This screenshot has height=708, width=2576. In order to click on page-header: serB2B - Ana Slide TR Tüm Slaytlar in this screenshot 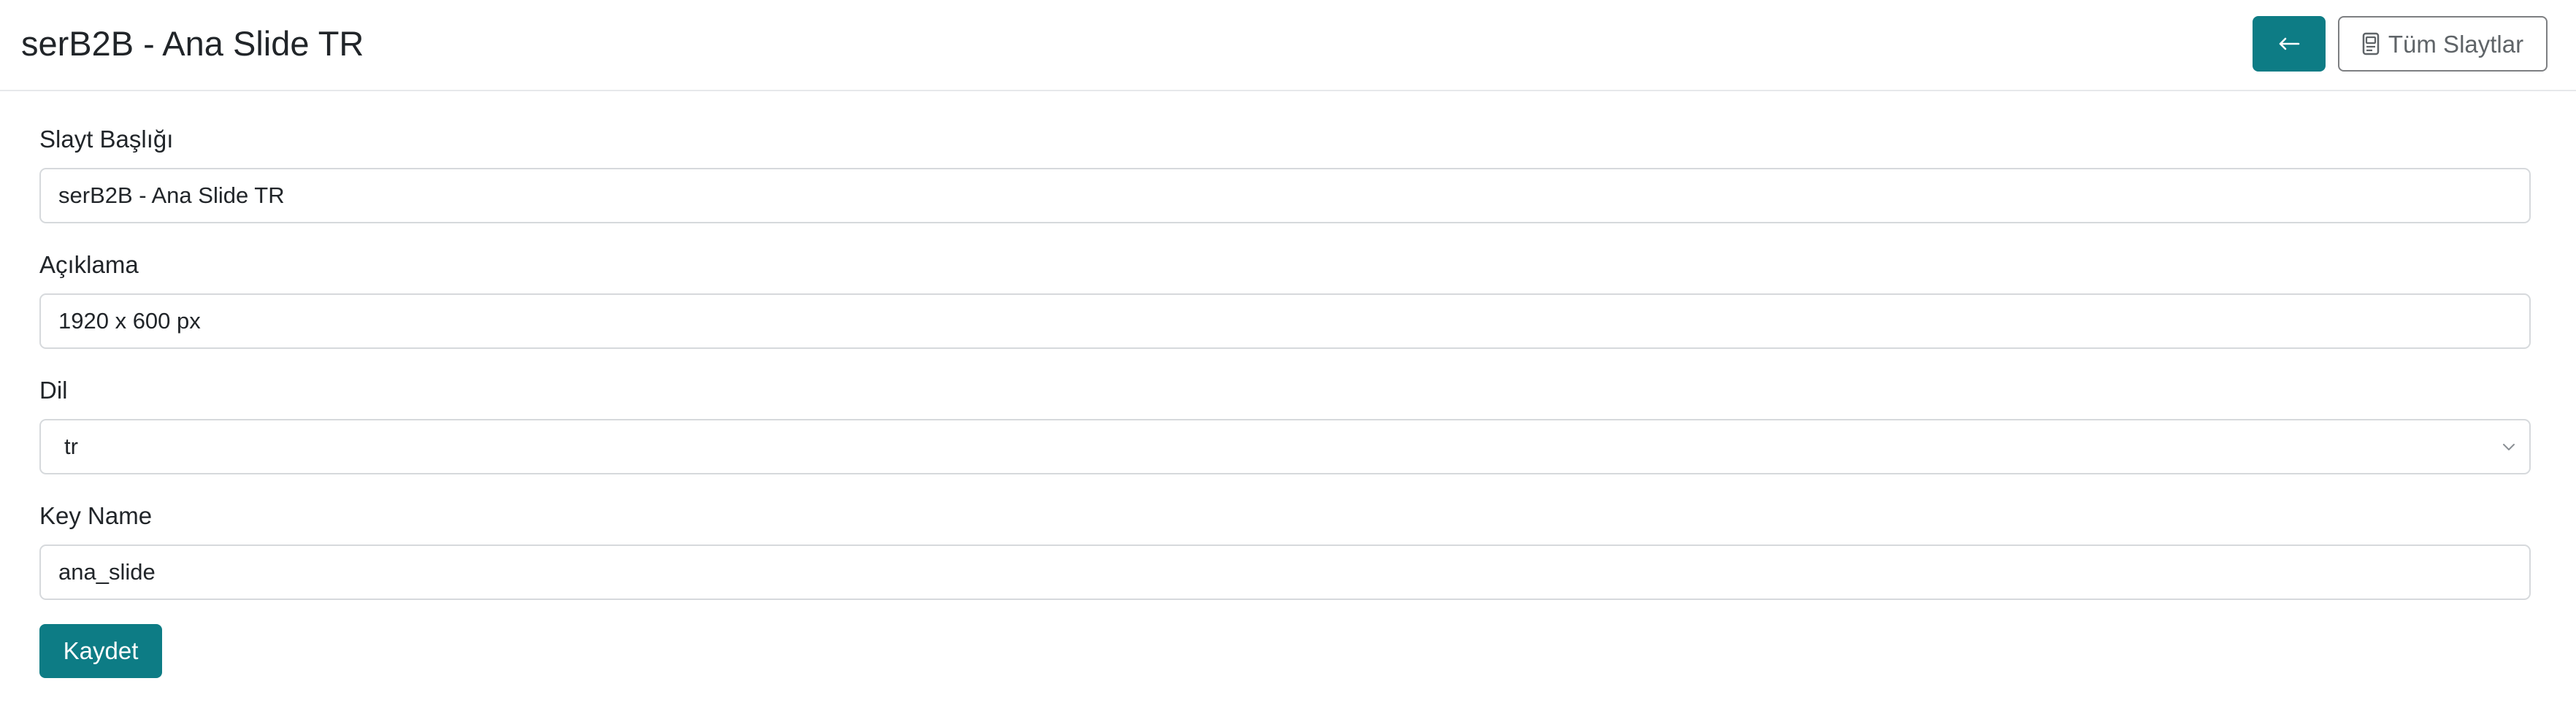, I will do `click(1288, 45)`.